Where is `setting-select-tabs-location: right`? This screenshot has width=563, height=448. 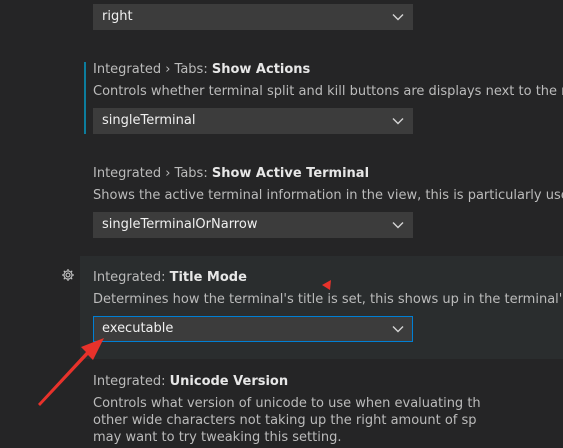
setting-select-tabs-location: right is located at coordinates (253, 17).